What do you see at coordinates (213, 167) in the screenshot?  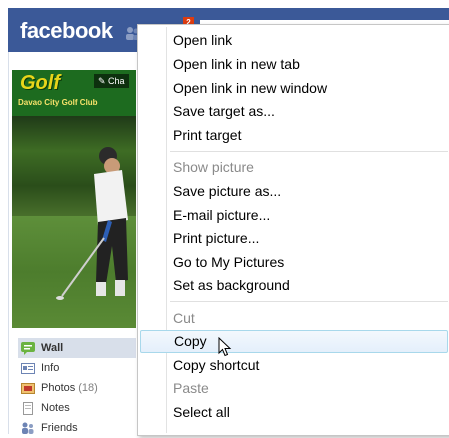 I see `menu-item-show-picture: Show picture` at bounding box center [213, 167].